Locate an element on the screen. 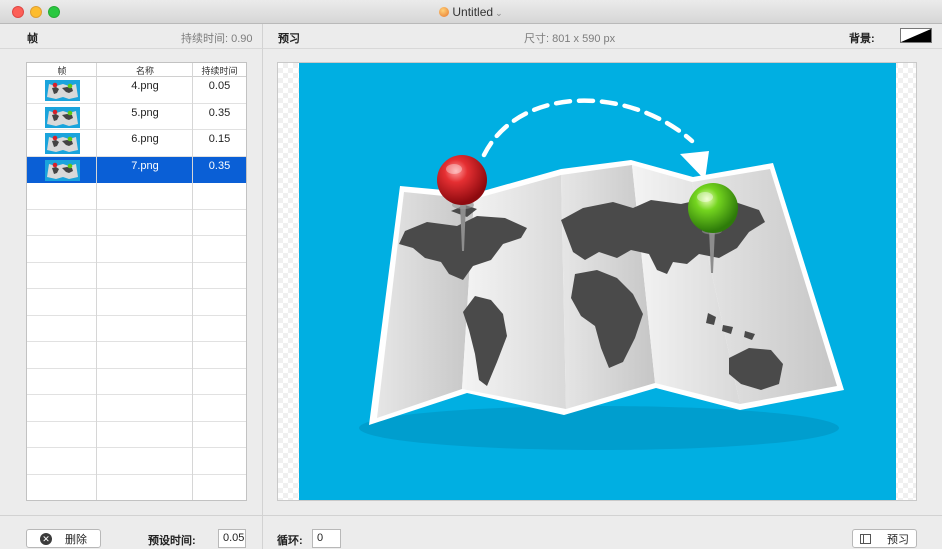  frames-header: 帧 持续时间: 0.90 is located at coordinates (131, 36).